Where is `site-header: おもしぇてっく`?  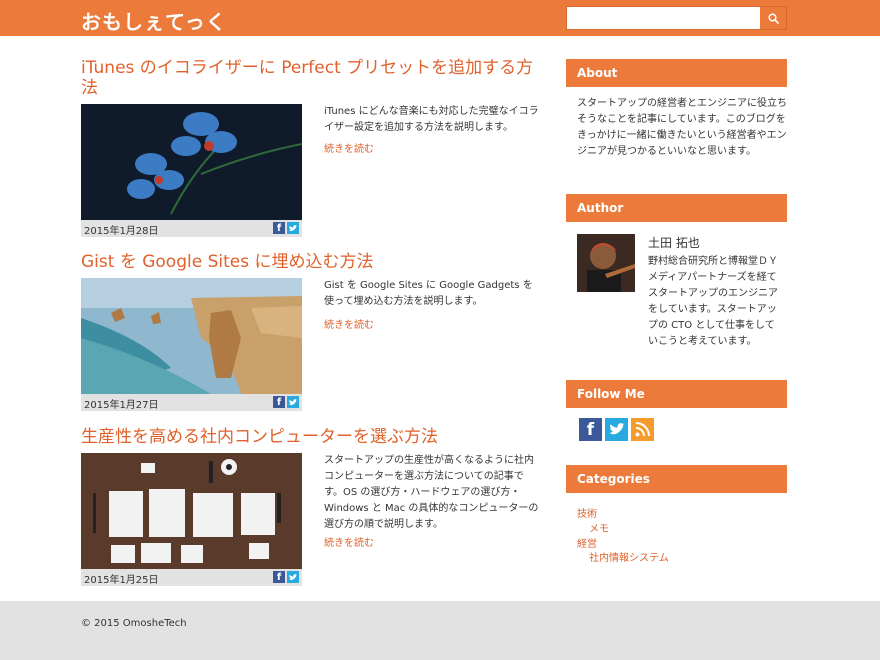
site-header: おもしぇてっく is located at coordinates (440, 18).